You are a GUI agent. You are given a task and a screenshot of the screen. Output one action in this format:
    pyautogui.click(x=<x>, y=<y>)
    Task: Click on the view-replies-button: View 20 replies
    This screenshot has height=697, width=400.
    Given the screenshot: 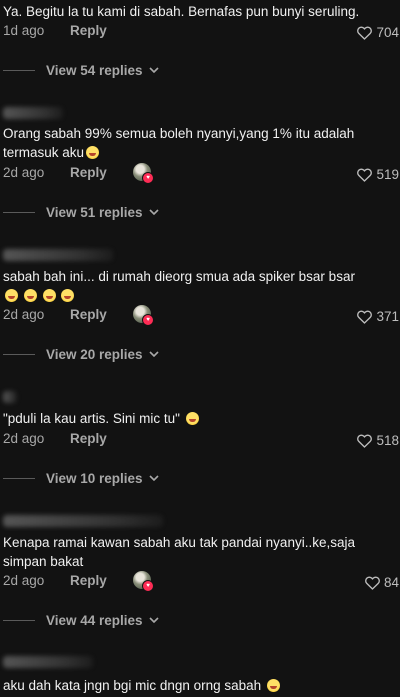 What is the action you would take?
    pyautogui.click(x=81, y=354)
    